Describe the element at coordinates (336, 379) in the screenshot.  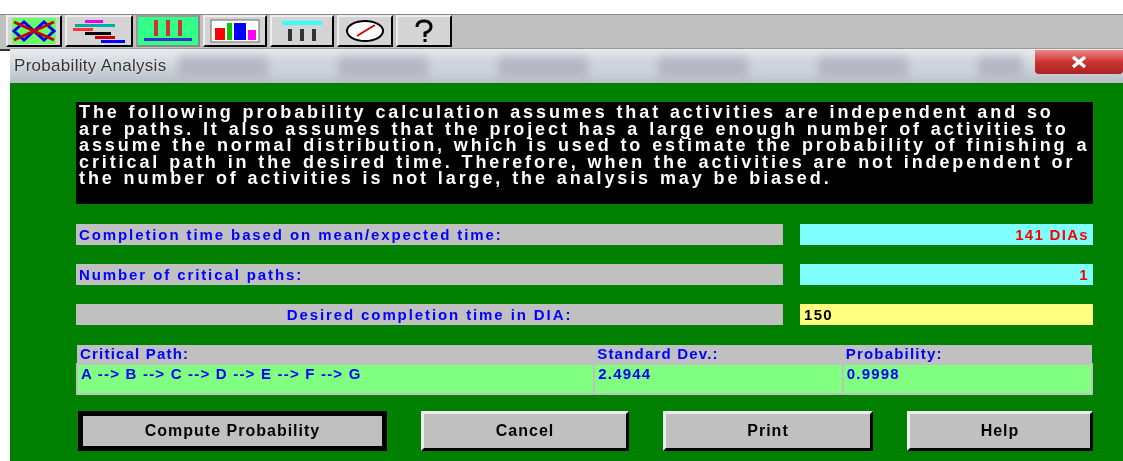
I see `table-cell: A --> B --> C --> D --> E --> F --> G` at that location.